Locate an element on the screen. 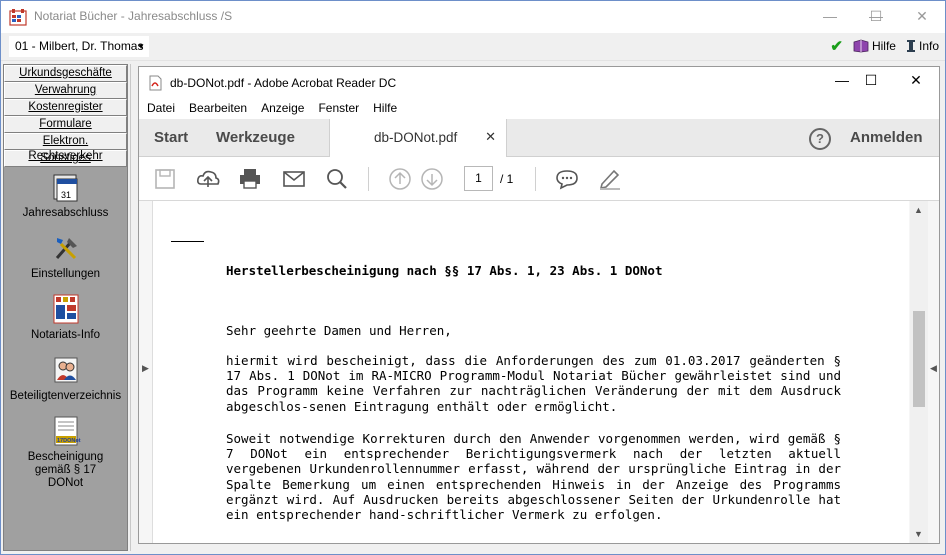 This screenshot has height=555, width=946. people-icon is located at coordinates (65, 370).